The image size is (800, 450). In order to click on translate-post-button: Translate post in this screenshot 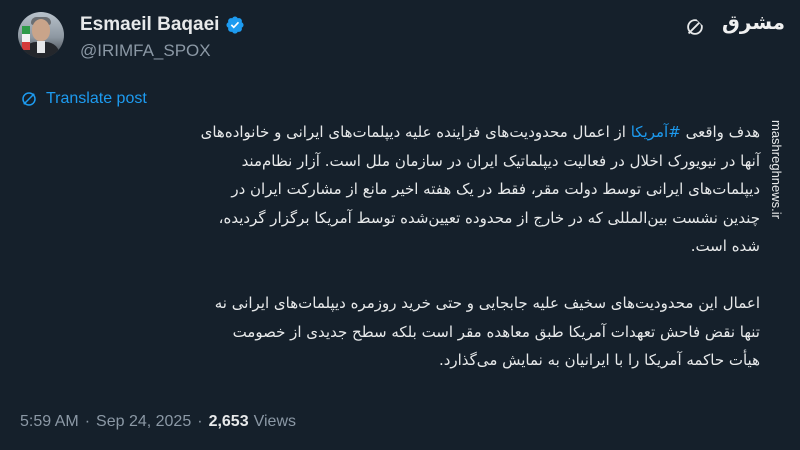, I will do `click(83, 99)`.